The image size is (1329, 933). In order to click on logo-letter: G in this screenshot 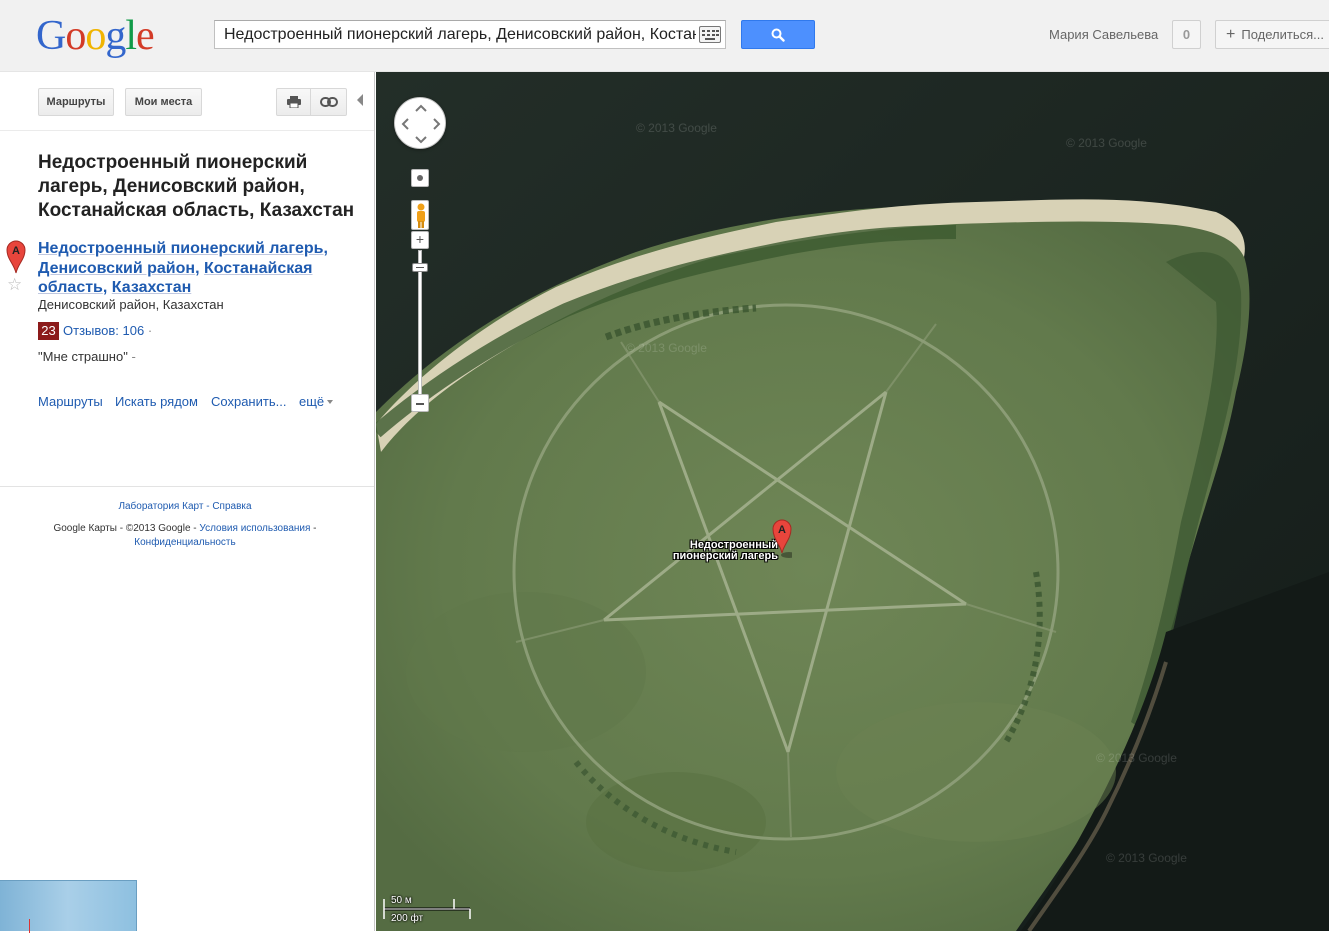, I will do `click(51, 36)`.